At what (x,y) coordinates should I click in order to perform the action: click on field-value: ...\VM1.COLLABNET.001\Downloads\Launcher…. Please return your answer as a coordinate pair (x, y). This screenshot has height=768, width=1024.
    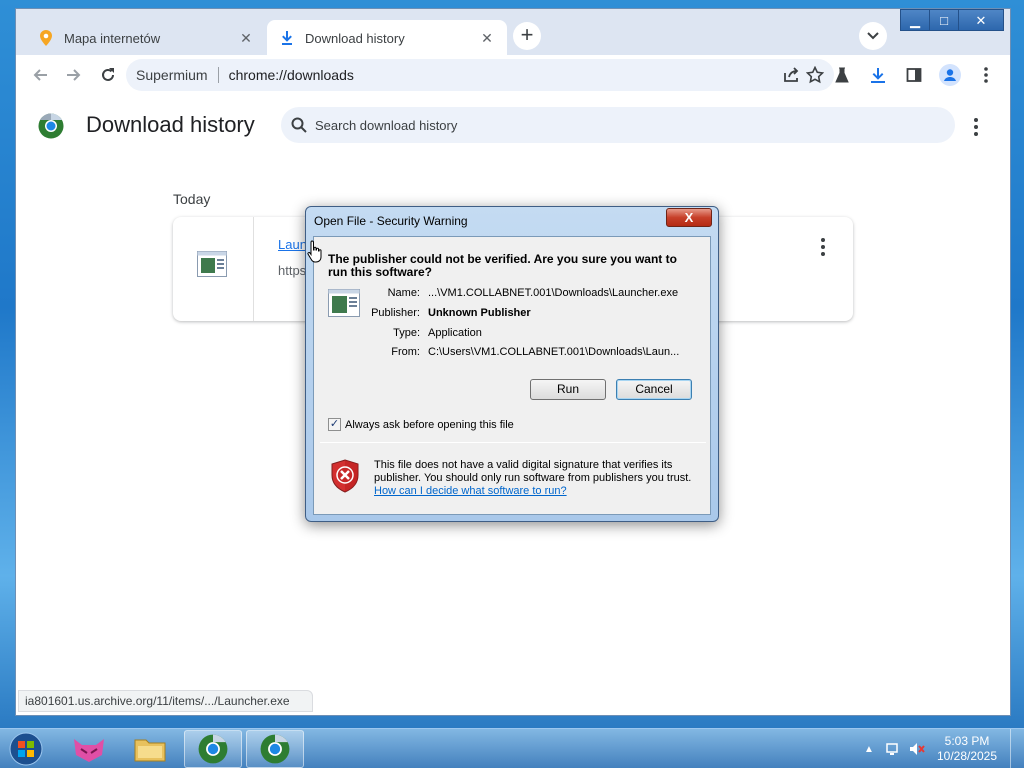
    Looking at the image, I should click on (553, 293).